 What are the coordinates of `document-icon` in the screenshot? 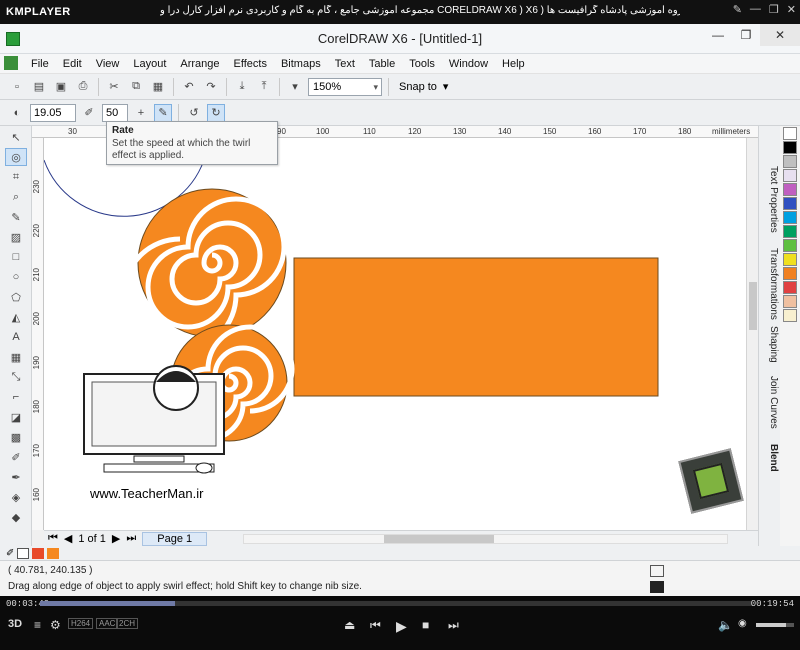 It's located at (11, 63).